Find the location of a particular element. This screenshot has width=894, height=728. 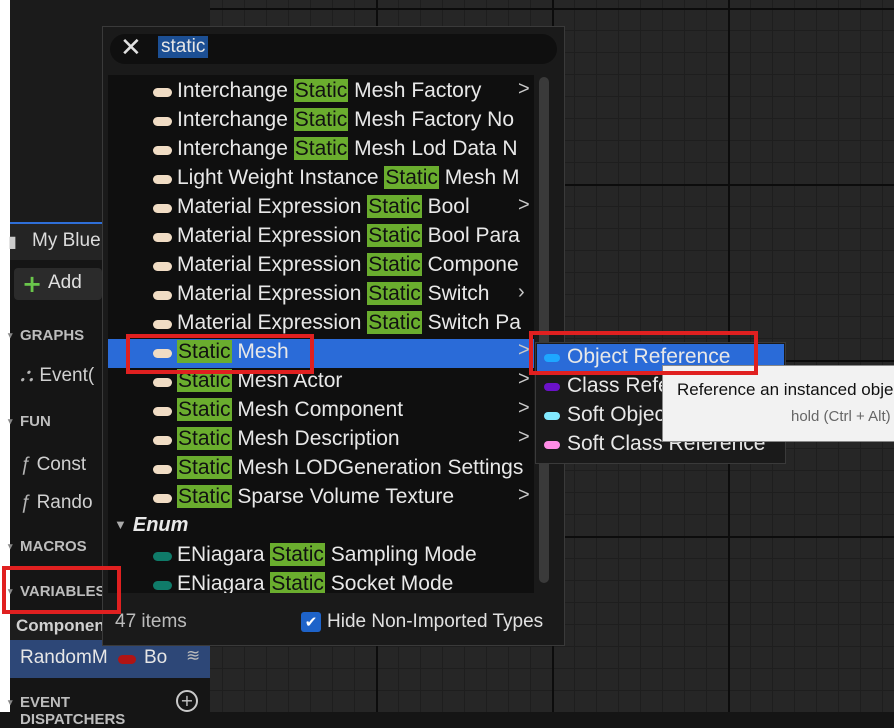

type-list-item: Interchange Static Mesh Factory > is located at coordinates (321, 92).